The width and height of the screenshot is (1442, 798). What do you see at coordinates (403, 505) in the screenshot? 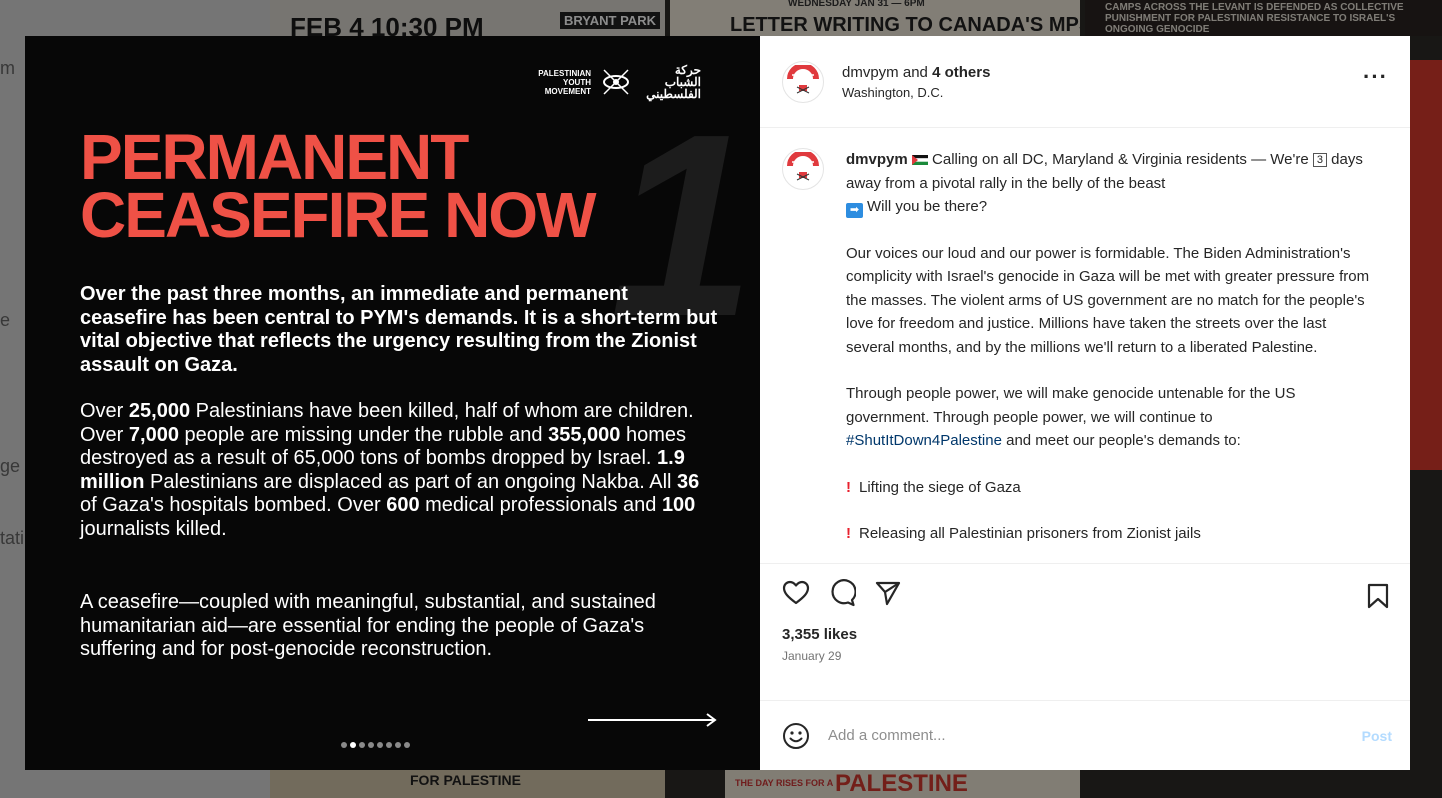
I see `stat-figure: 600` at bounding box center [403, 505].